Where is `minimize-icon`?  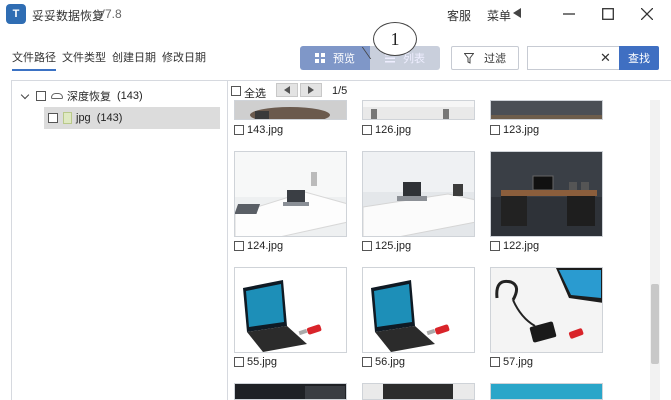 minimize-icon is located at coordinates (569, 14).